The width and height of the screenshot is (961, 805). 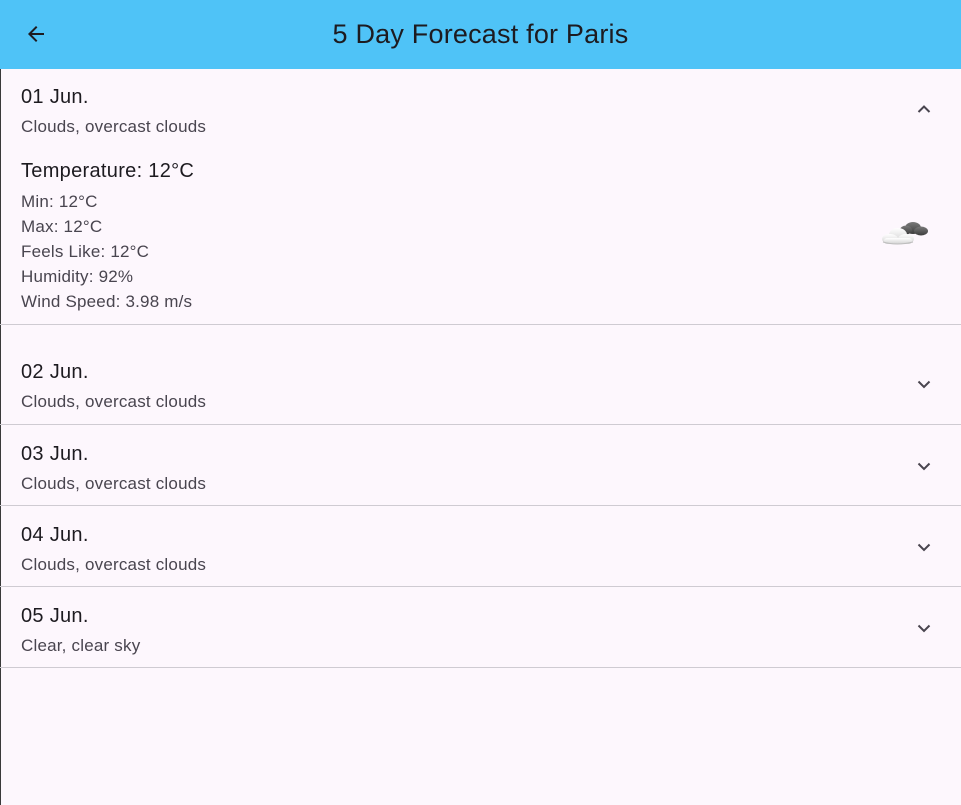 What do you see at coordinates (480, 109) in the screenshot?
I see `forecast-tile-header: 01 Jun. Clouds, overcast clouds` at bounding box center [480, 109].